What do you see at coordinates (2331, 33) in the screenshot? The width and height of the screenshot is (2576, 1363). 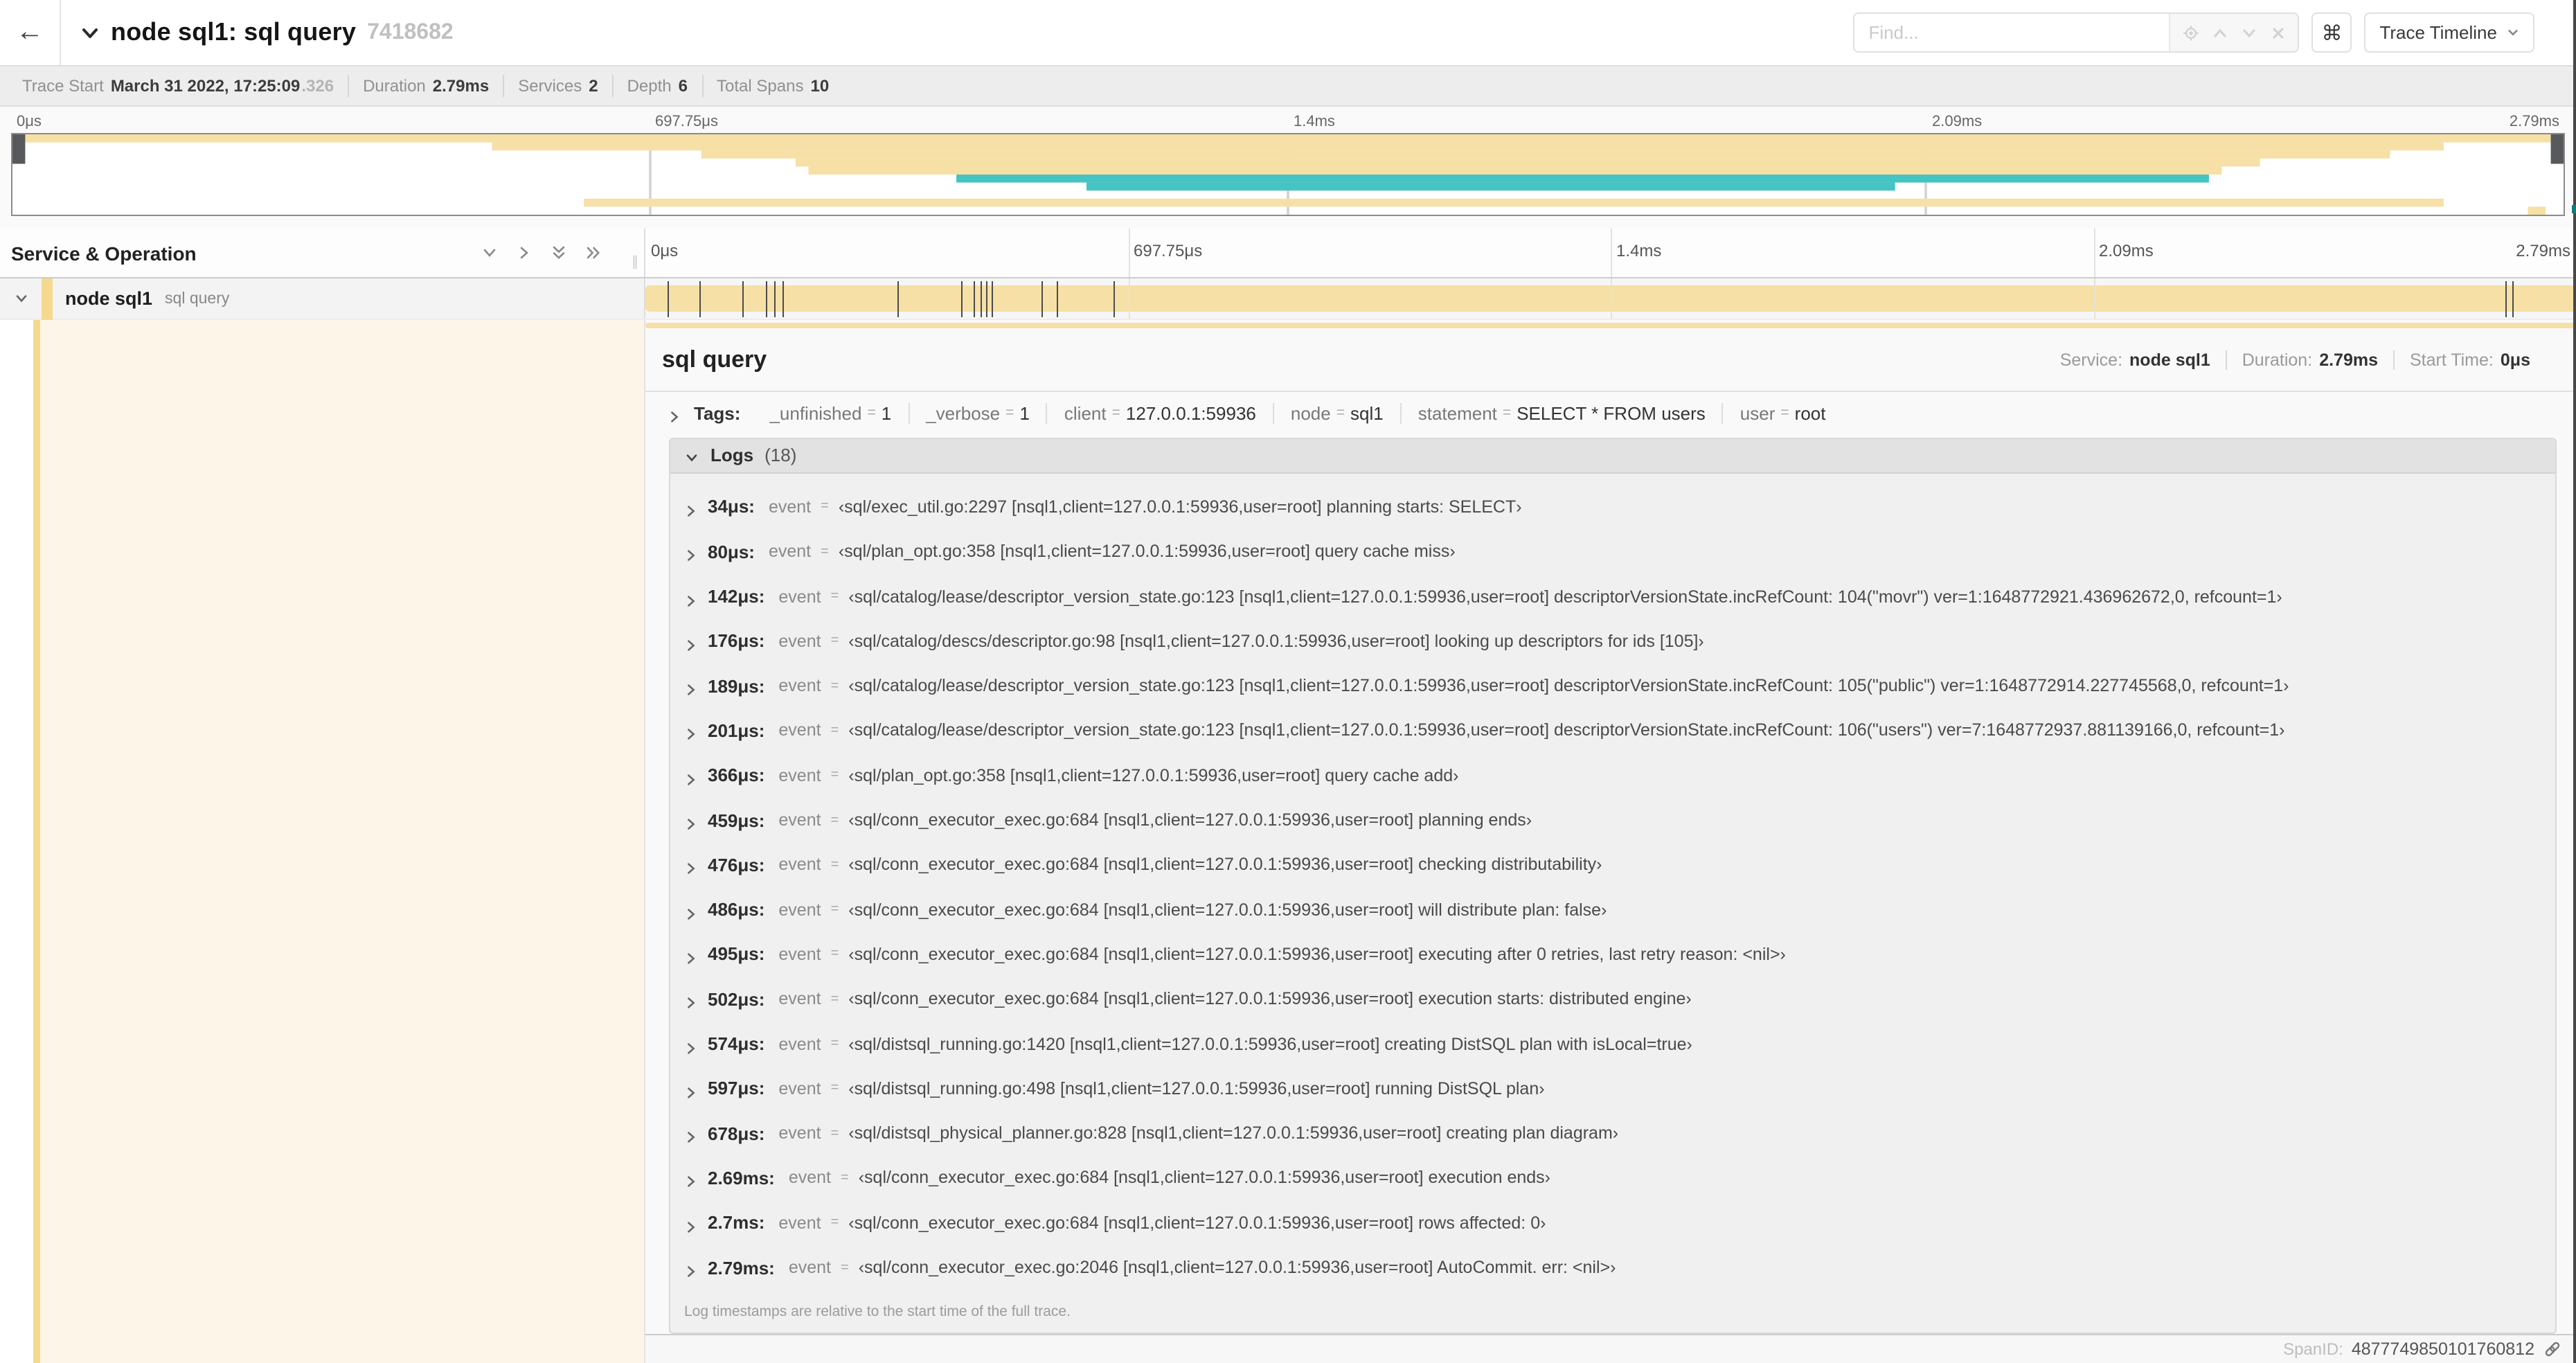 I see `keyboard-shortcuts-button: ⌘` at bounding box center [2331, 33].